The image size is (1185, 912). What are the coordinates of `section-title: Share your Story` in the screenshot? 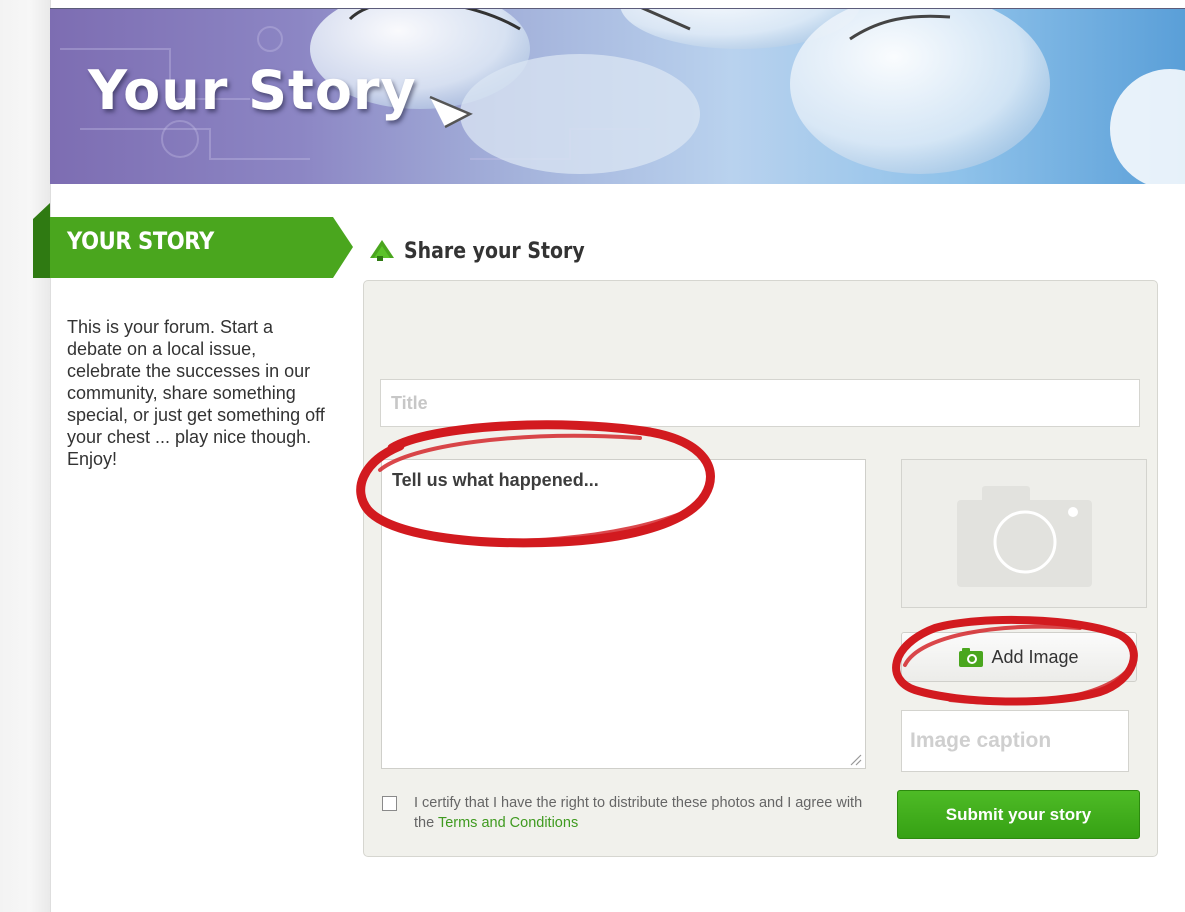 It's located at (491, 251).